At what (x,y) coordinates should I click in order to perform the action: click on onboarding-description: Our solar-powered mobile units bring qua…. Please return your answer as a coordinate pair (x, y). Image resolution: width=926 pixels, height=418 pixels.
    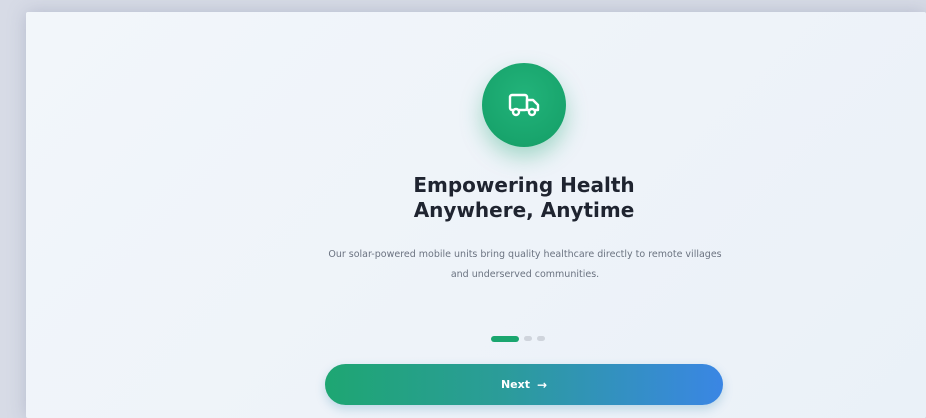
    Looking at the image, I should click on (525, 264).